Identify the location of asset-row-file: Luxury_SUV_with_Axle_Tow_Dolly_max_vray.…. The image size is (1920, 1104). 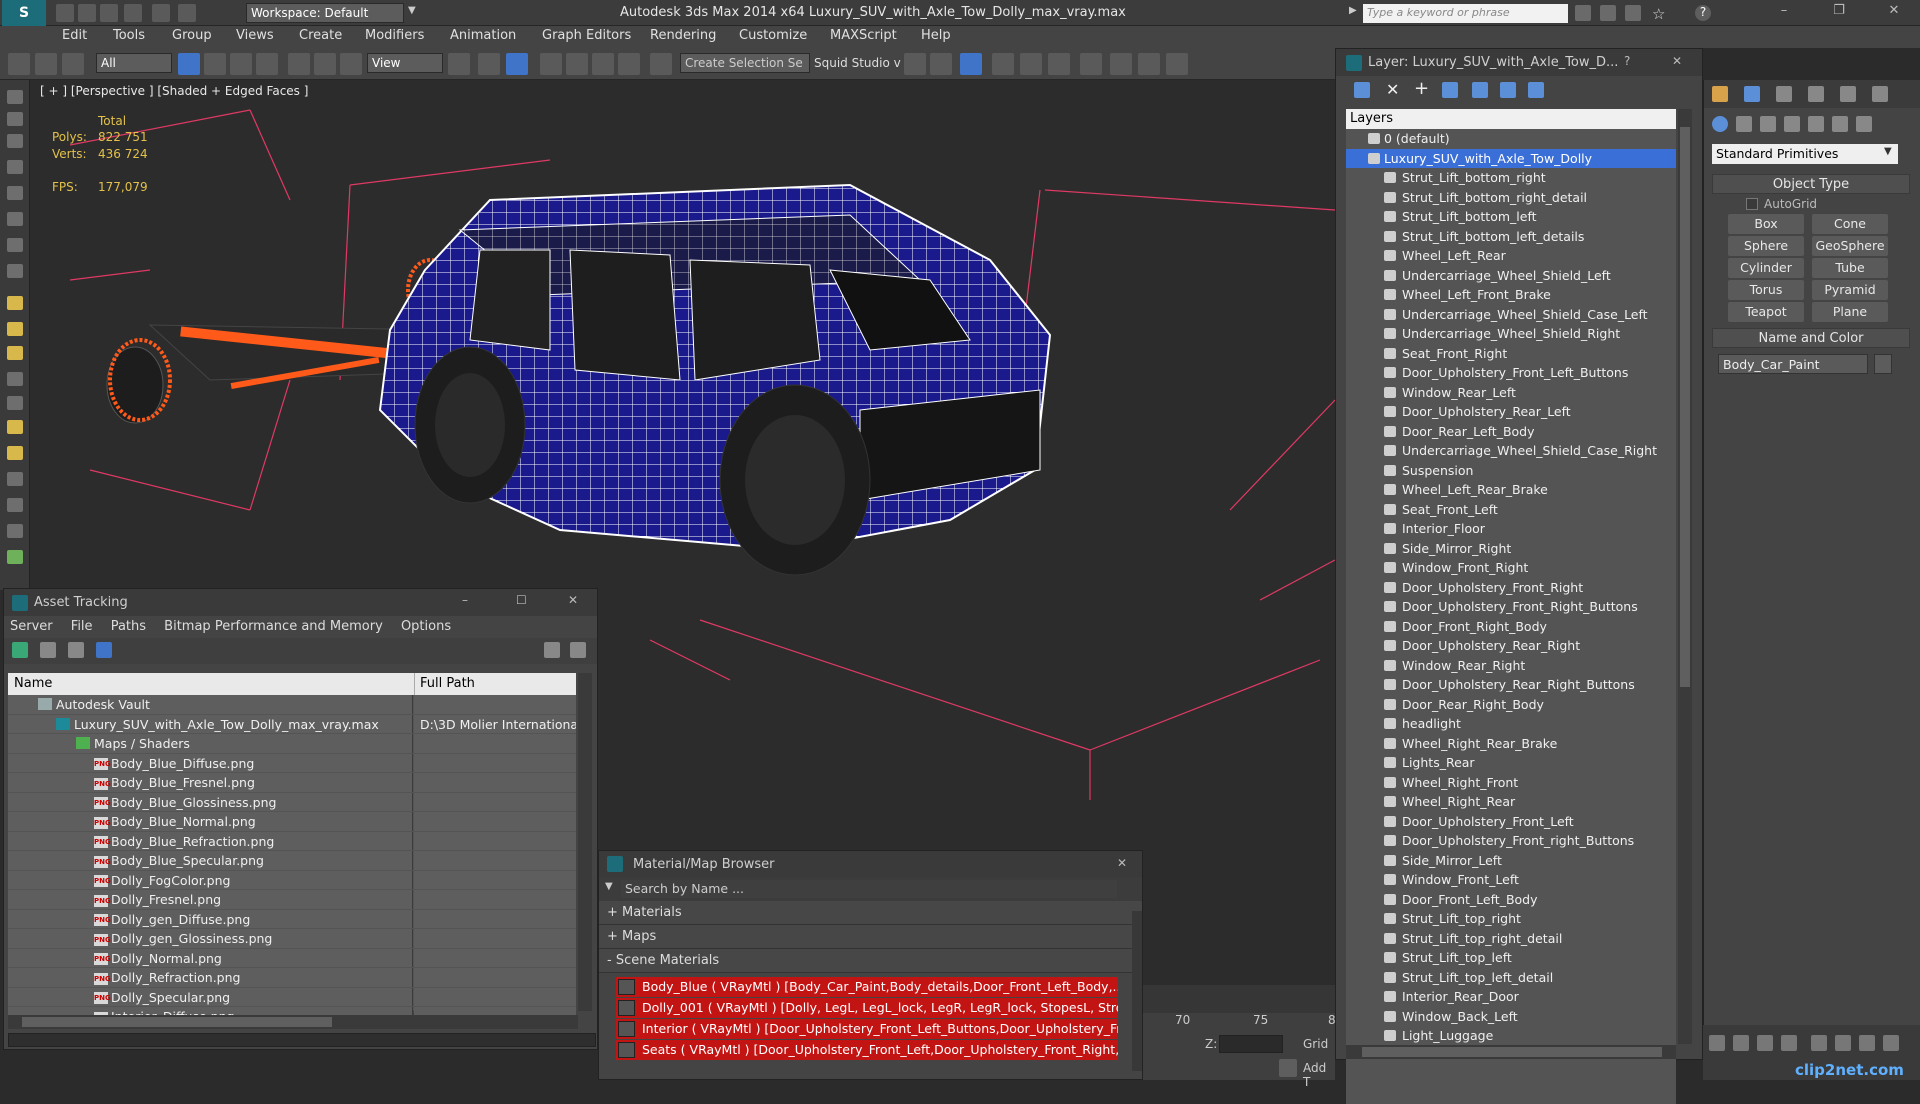
(292, 724).